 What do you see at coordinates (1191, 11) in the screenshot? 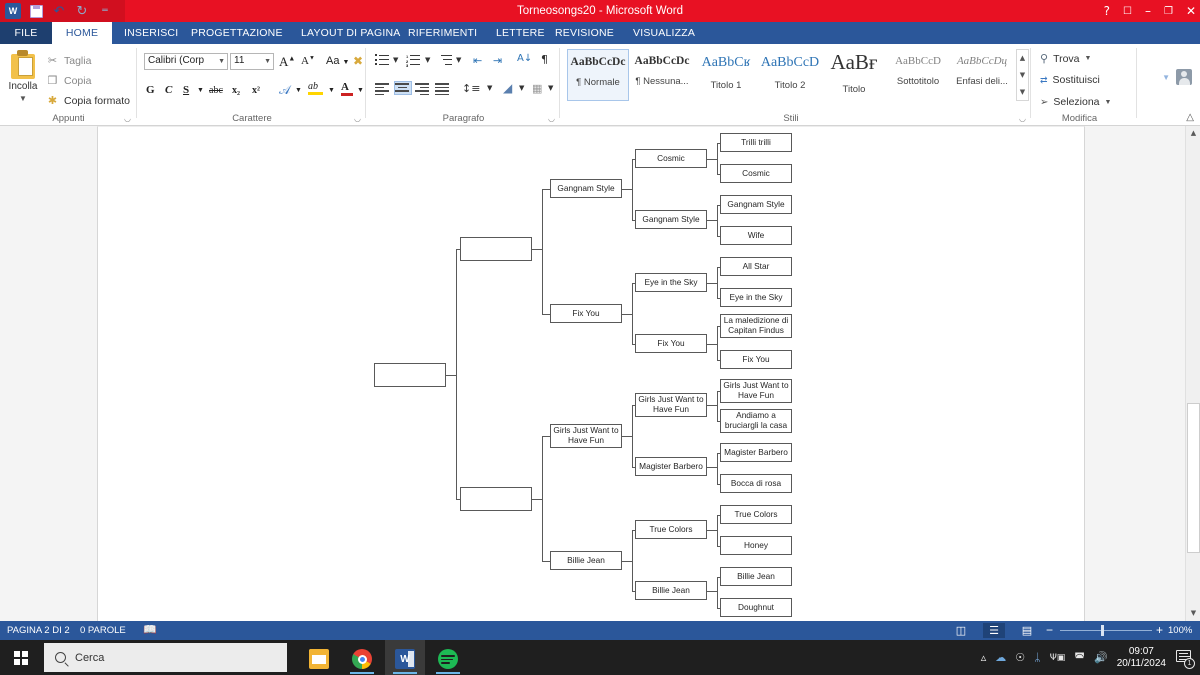
I see `close-icon: ✕` at bounding box center [1191, 11].